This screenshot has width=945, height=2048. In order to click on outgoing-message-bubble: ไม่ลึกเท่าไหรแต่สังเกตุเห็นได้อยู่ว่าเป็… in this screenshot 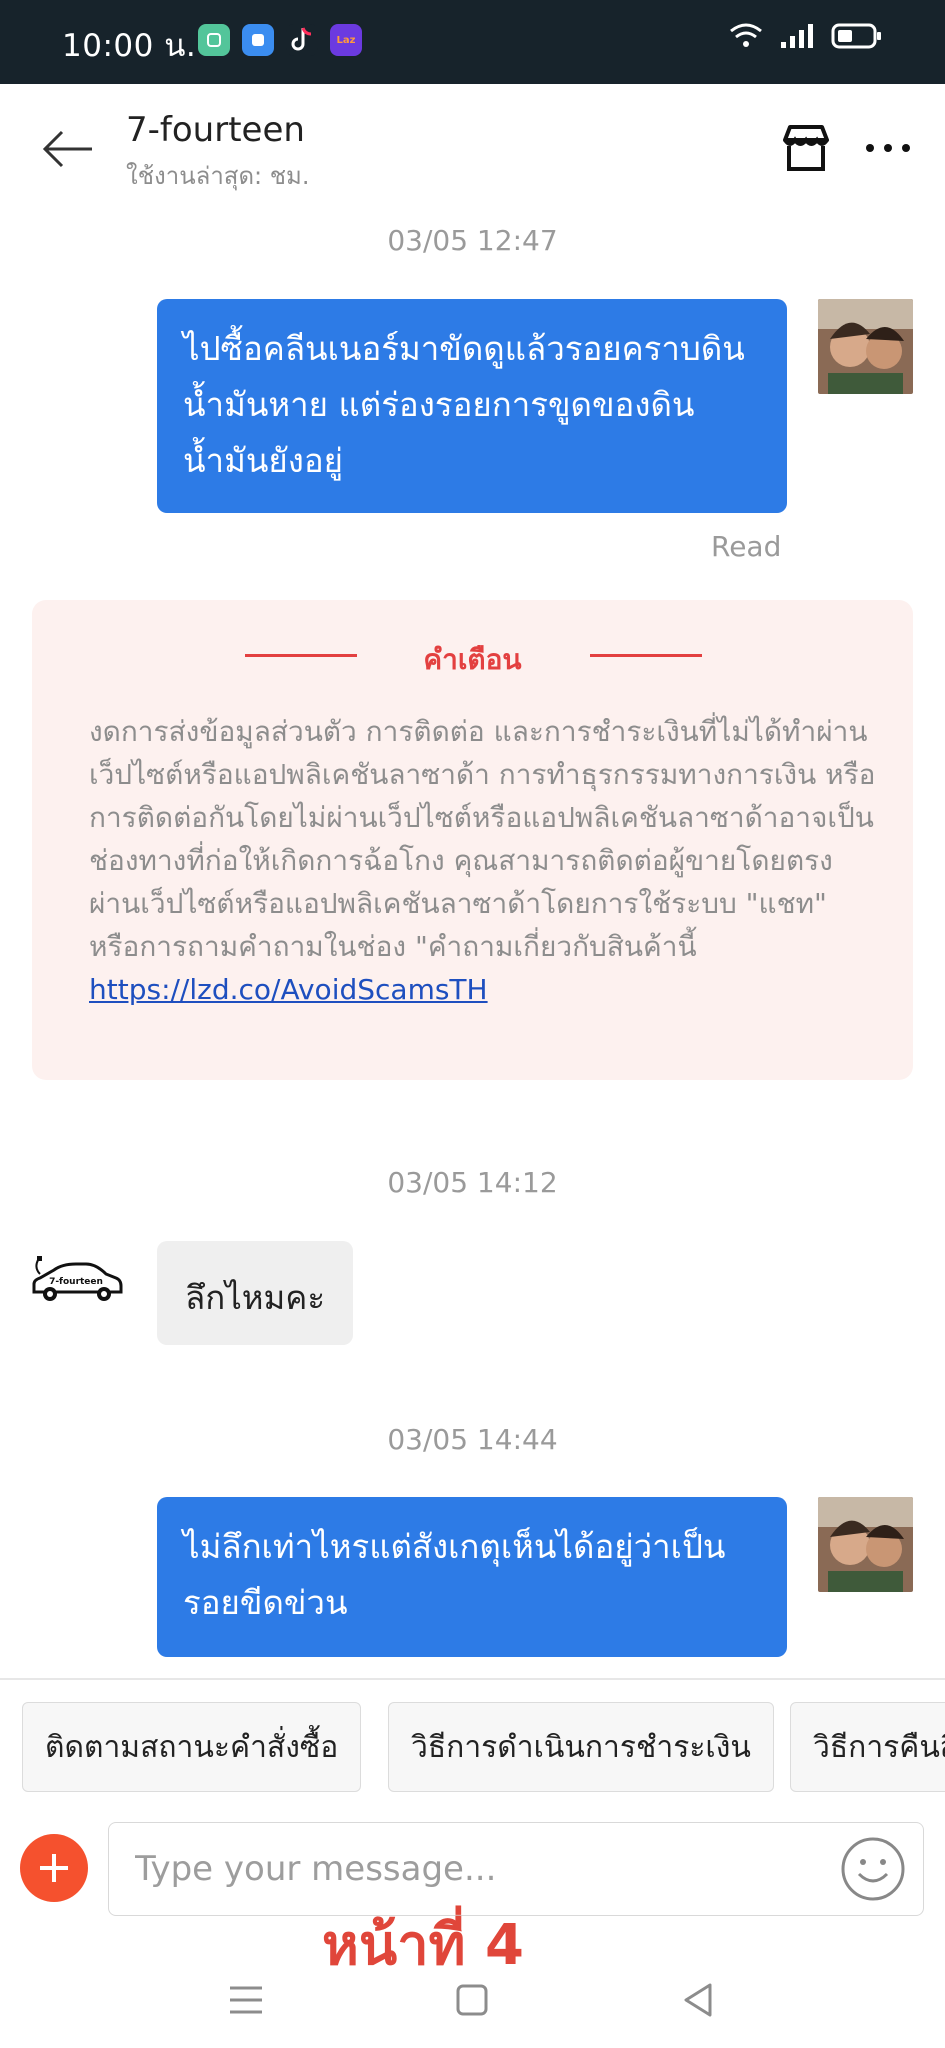, I will do `click(472, 1577)`.